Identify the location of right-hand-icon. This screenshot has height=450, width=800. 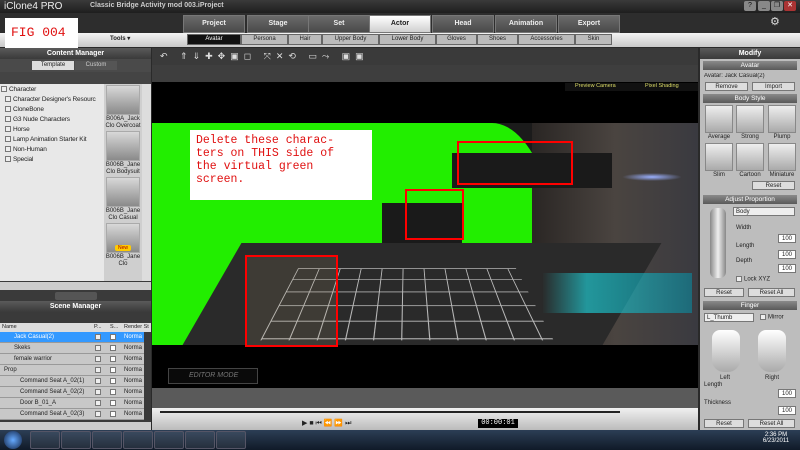
(772, 351).